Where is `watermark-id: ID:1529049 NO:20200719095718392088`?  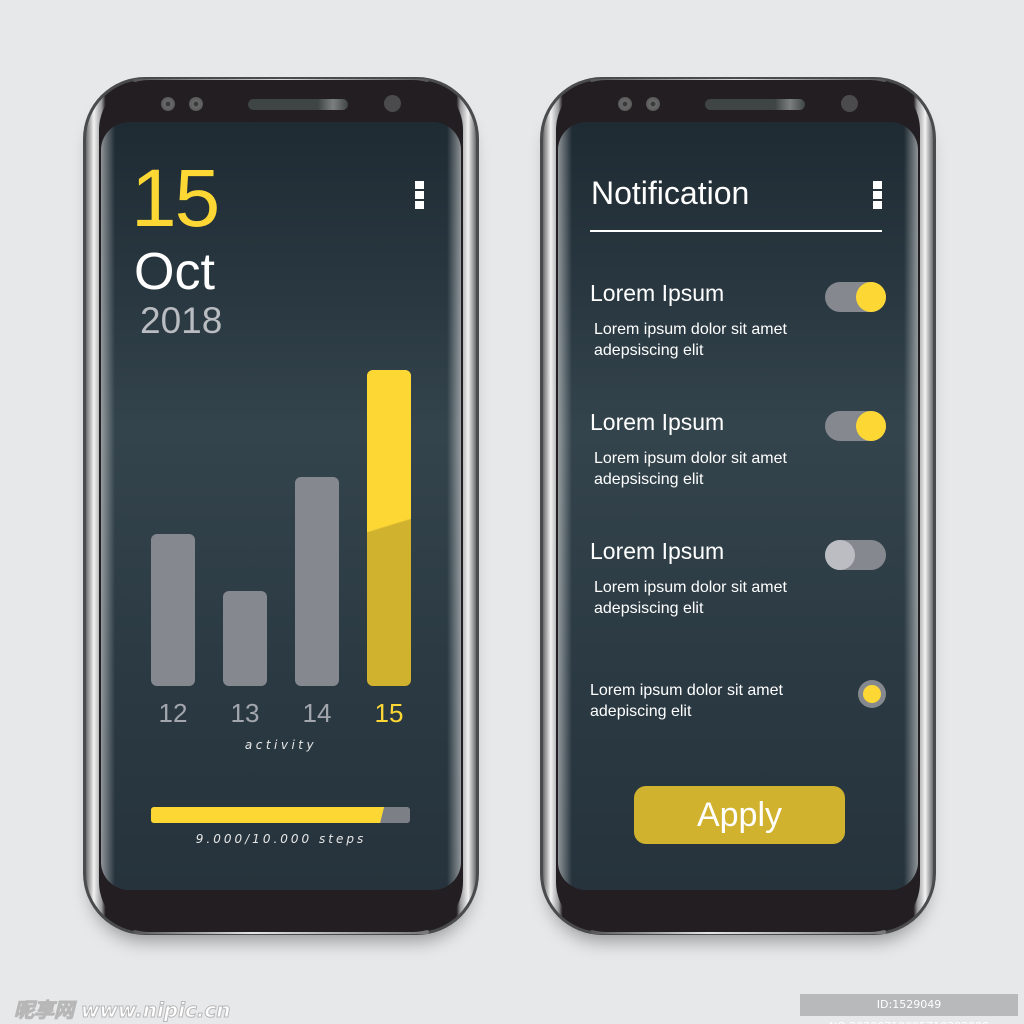 watermark-id: ID:1529049 NO:20200719095718392088 is located at coordinates (909, 1009).